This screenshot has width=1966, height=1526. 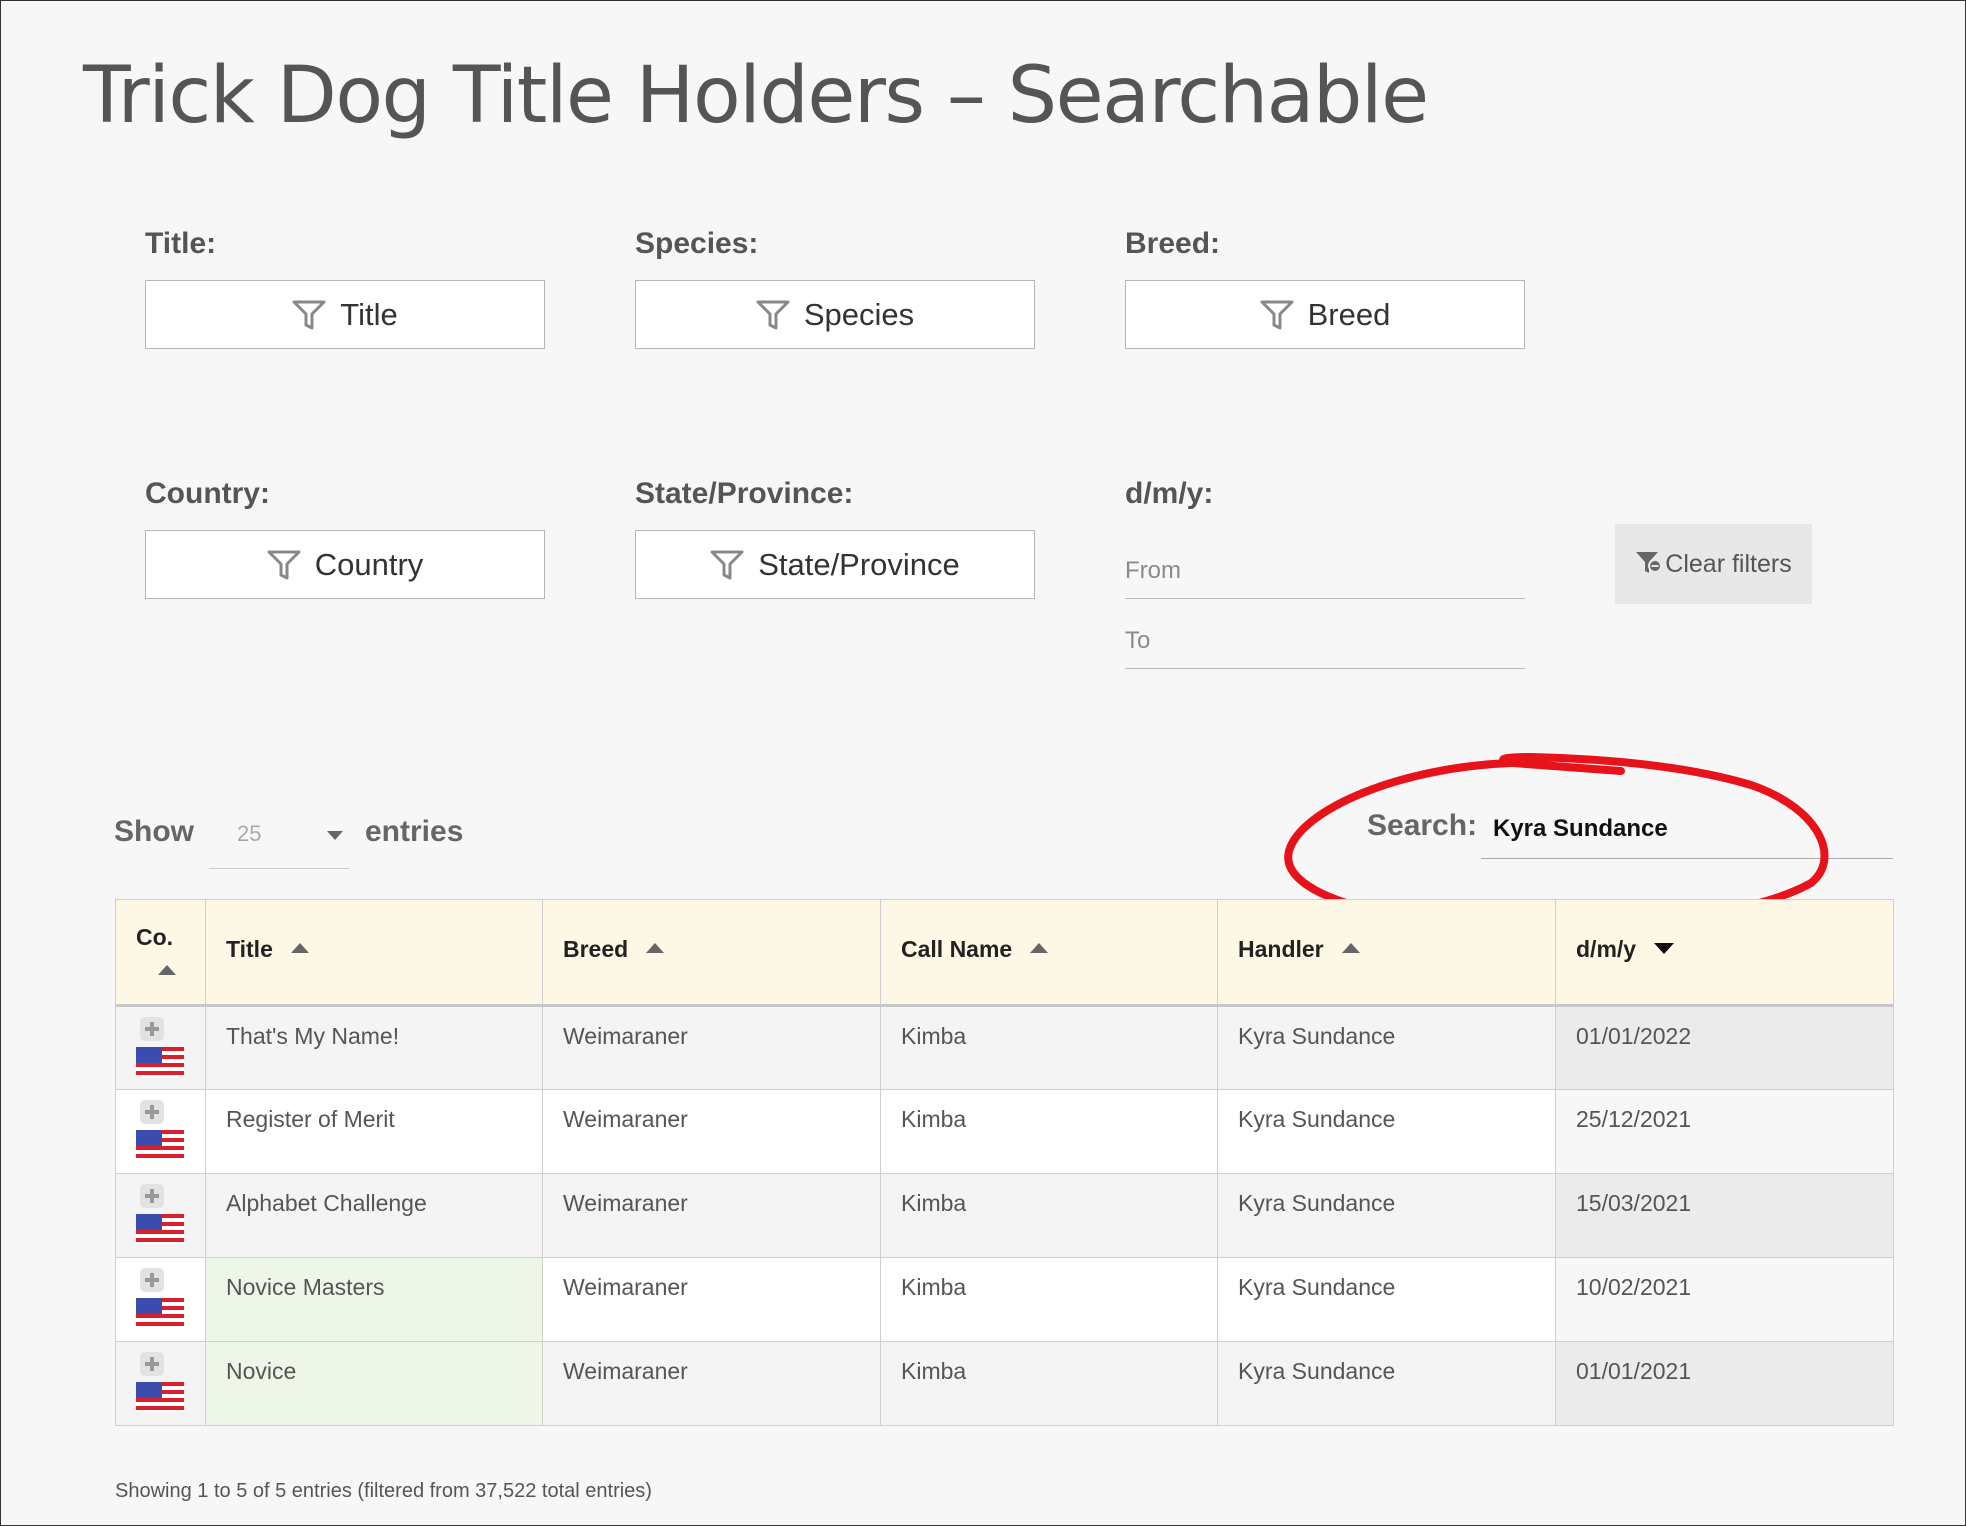 I want to click on title-filter-button: Title, so click(x=345, y=314).